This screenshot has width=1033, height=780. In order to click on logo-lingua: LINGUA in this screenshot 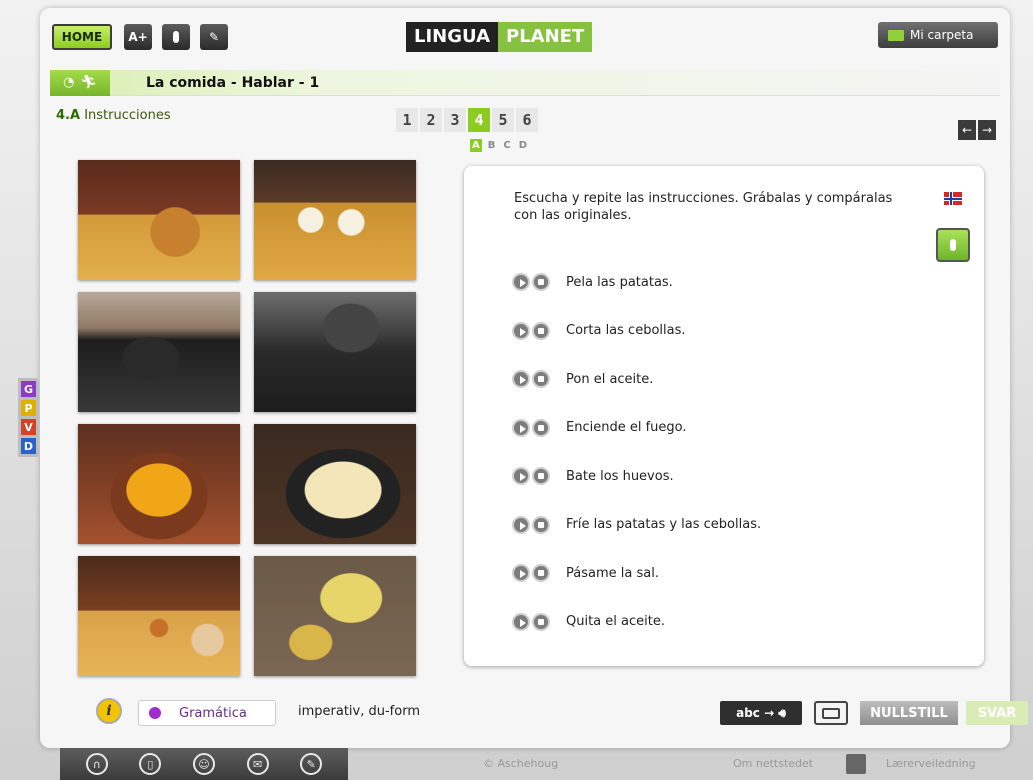, I will do `click(452, 37)`.